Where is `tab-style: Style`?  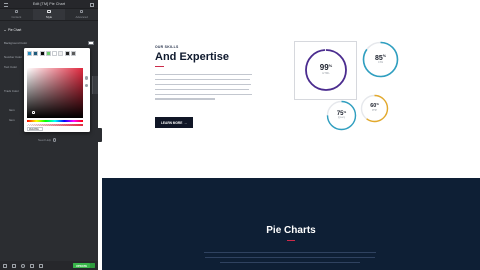 tab-style: Style is located at coordinates (49, 14).